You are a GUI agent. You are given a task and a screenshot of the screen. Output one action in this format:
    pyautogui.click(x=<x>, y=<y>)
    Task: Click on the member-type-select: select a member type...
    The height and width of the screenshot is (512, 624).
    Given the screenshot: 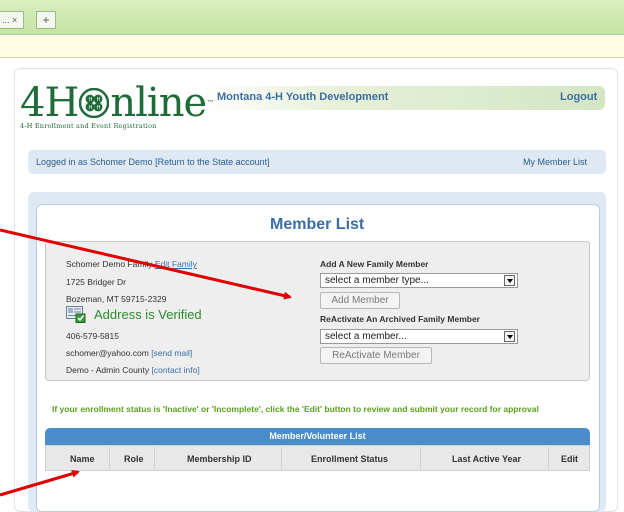 What is the action you would take?
    pyautogui.click(x=419, y=280)
    